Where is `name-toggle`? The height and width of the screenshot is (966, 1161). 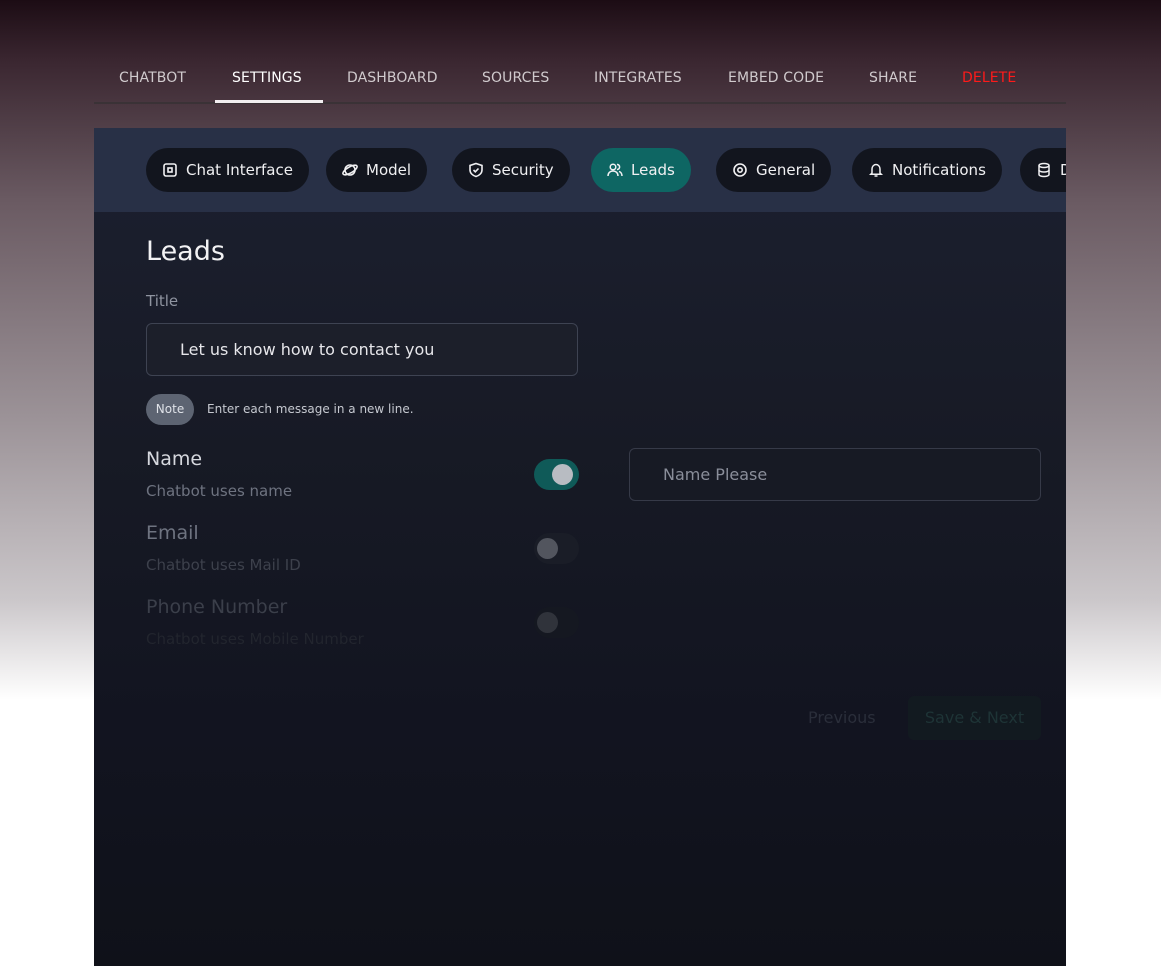
name-toggle is located at coordinates (556, 474).